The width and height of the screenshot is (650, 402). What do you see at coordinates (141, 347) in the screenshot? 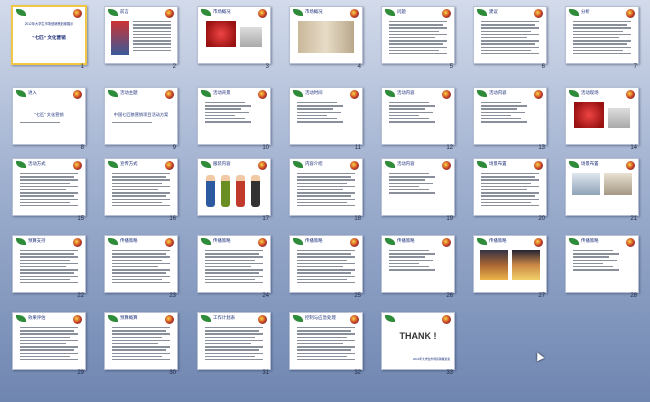
I see `slide-thumbnail: 预算概算 30` at bounding box center [141, 347].